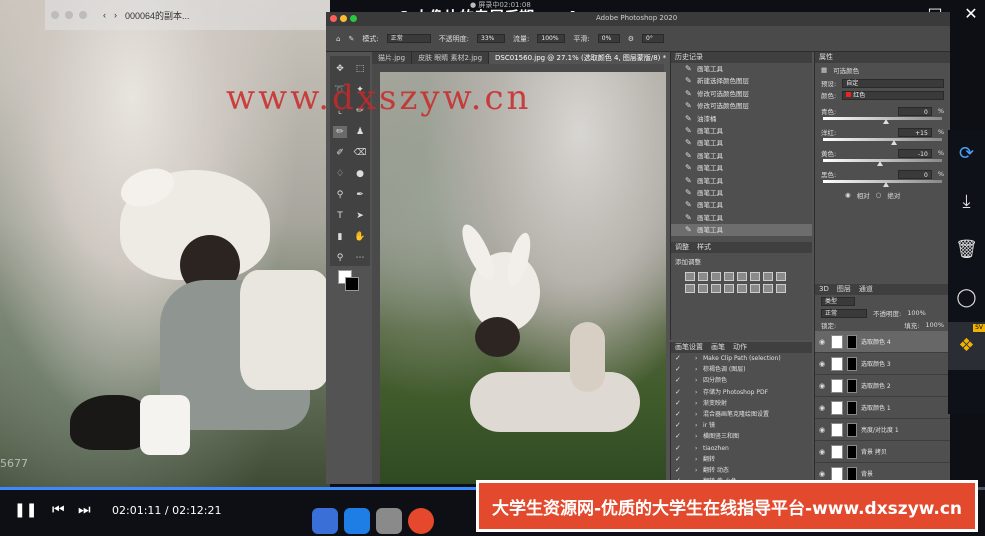 This screenshot has width=985, height=536. I want to click on dodge-tool-icon: ⚲, so click(340, 195).